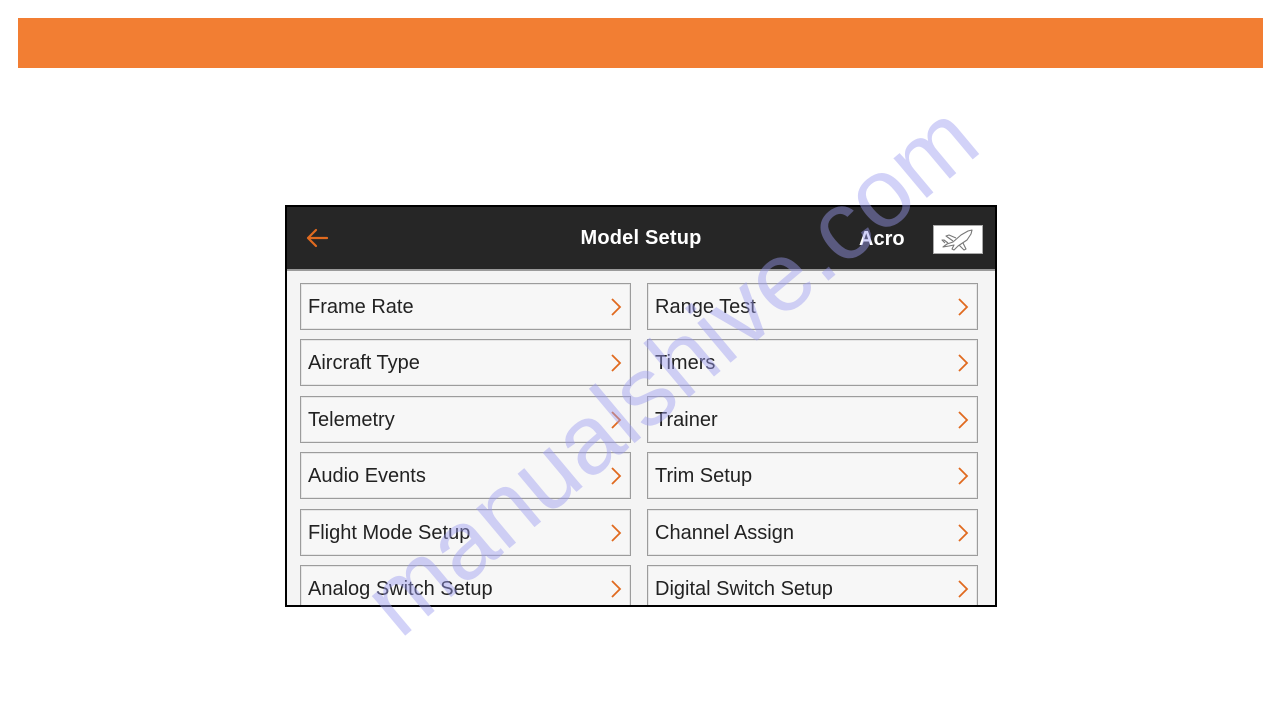  What do you see at coordinates (882, 239) in the screenshot?
I see `model-type-label: Acro` at bounding box center [882, 239].